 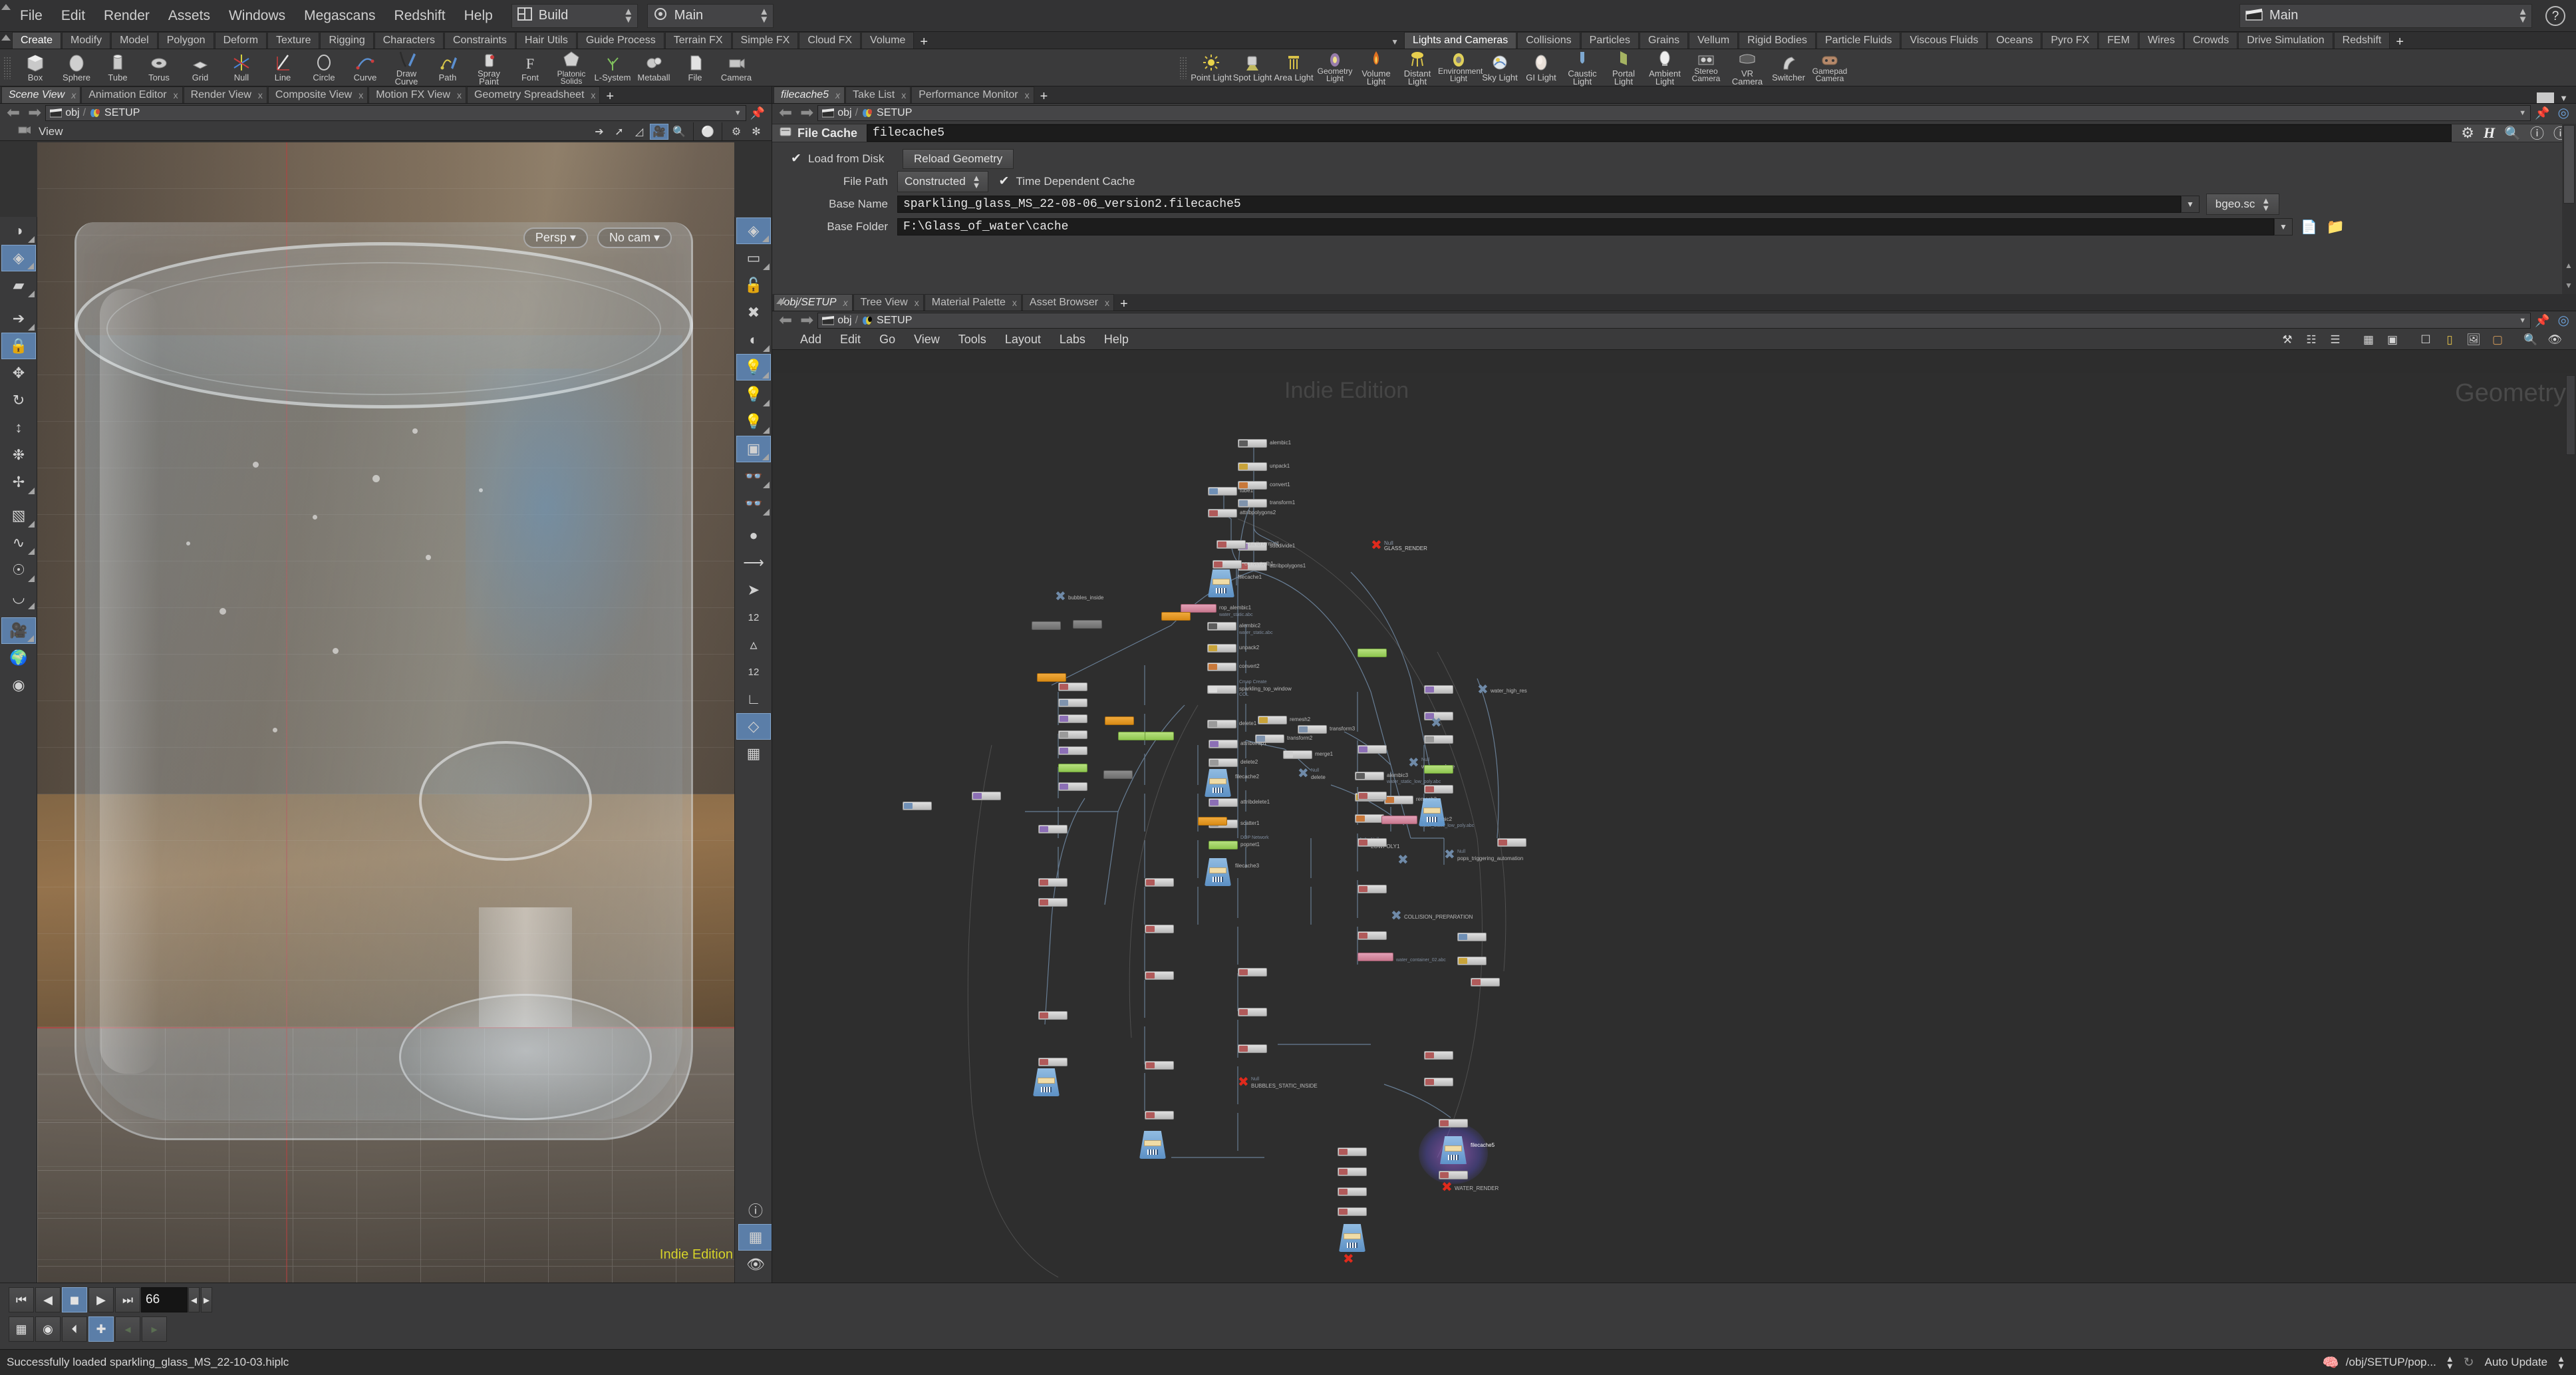 I want to click on tab-take-list: Take List x, so click(x=878, y=95).